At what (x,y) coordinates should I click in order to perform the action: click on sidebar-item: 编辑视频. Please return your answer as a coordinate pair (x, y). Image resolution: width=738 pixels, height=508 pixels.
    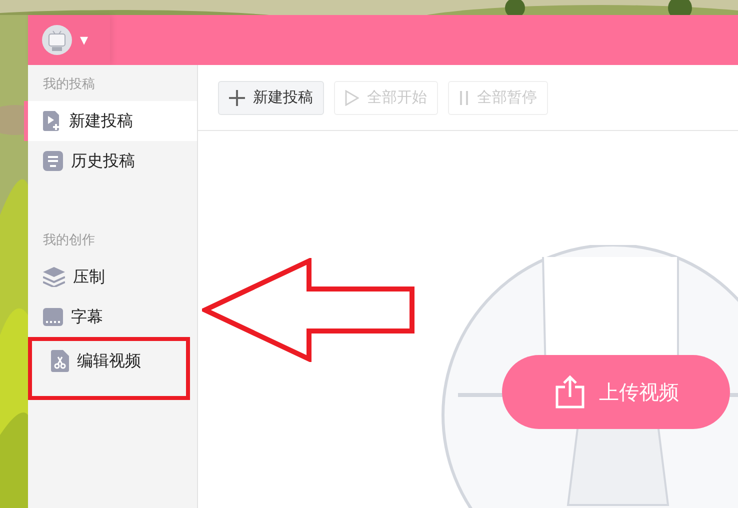
    Looking at the image, I should click on (109, 361).